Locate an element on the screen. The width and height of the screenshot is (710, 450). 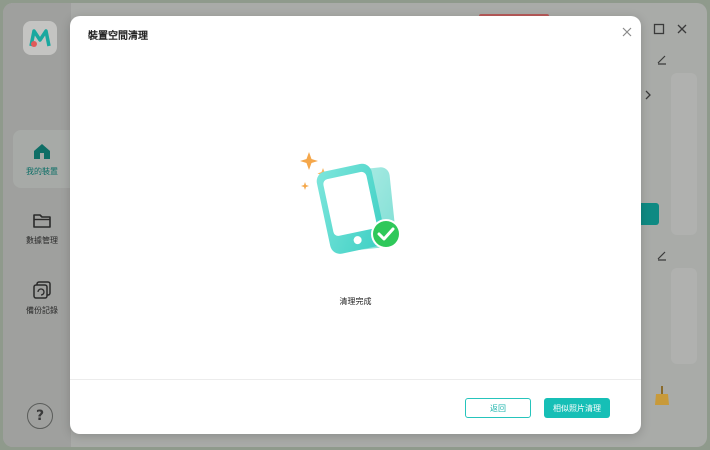
sidebar-item-label: 數據管理 is located at coordinates (42, 240).